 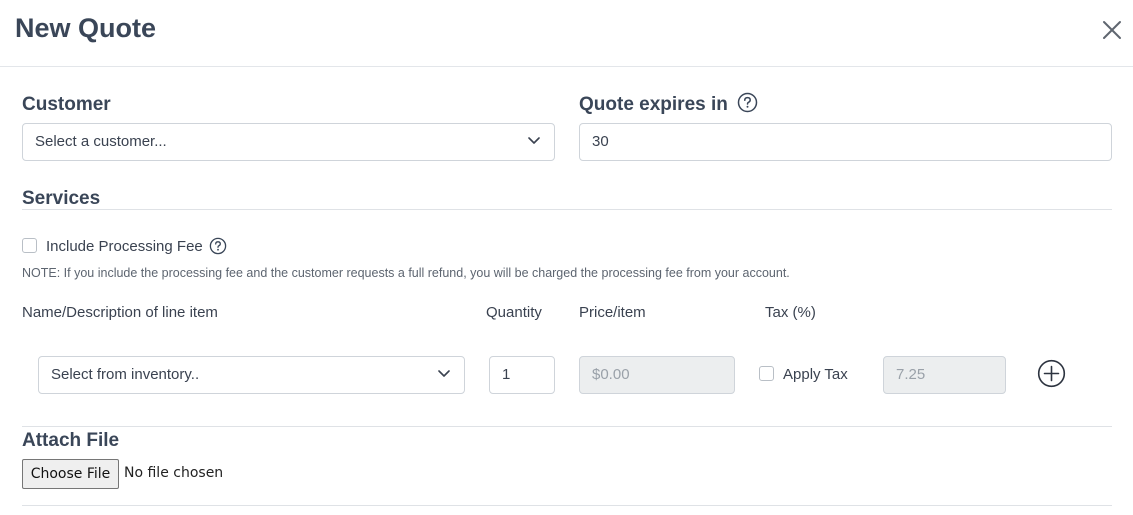 I want to click on customer-label: Customer, so click(x=66, y=104).